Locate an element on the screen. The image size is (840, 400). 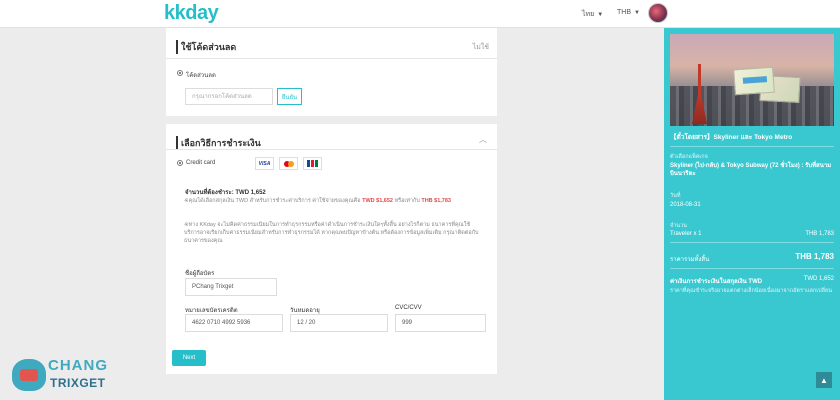
watermark-line2: TRIXGET is located at coordinates (78, 383).